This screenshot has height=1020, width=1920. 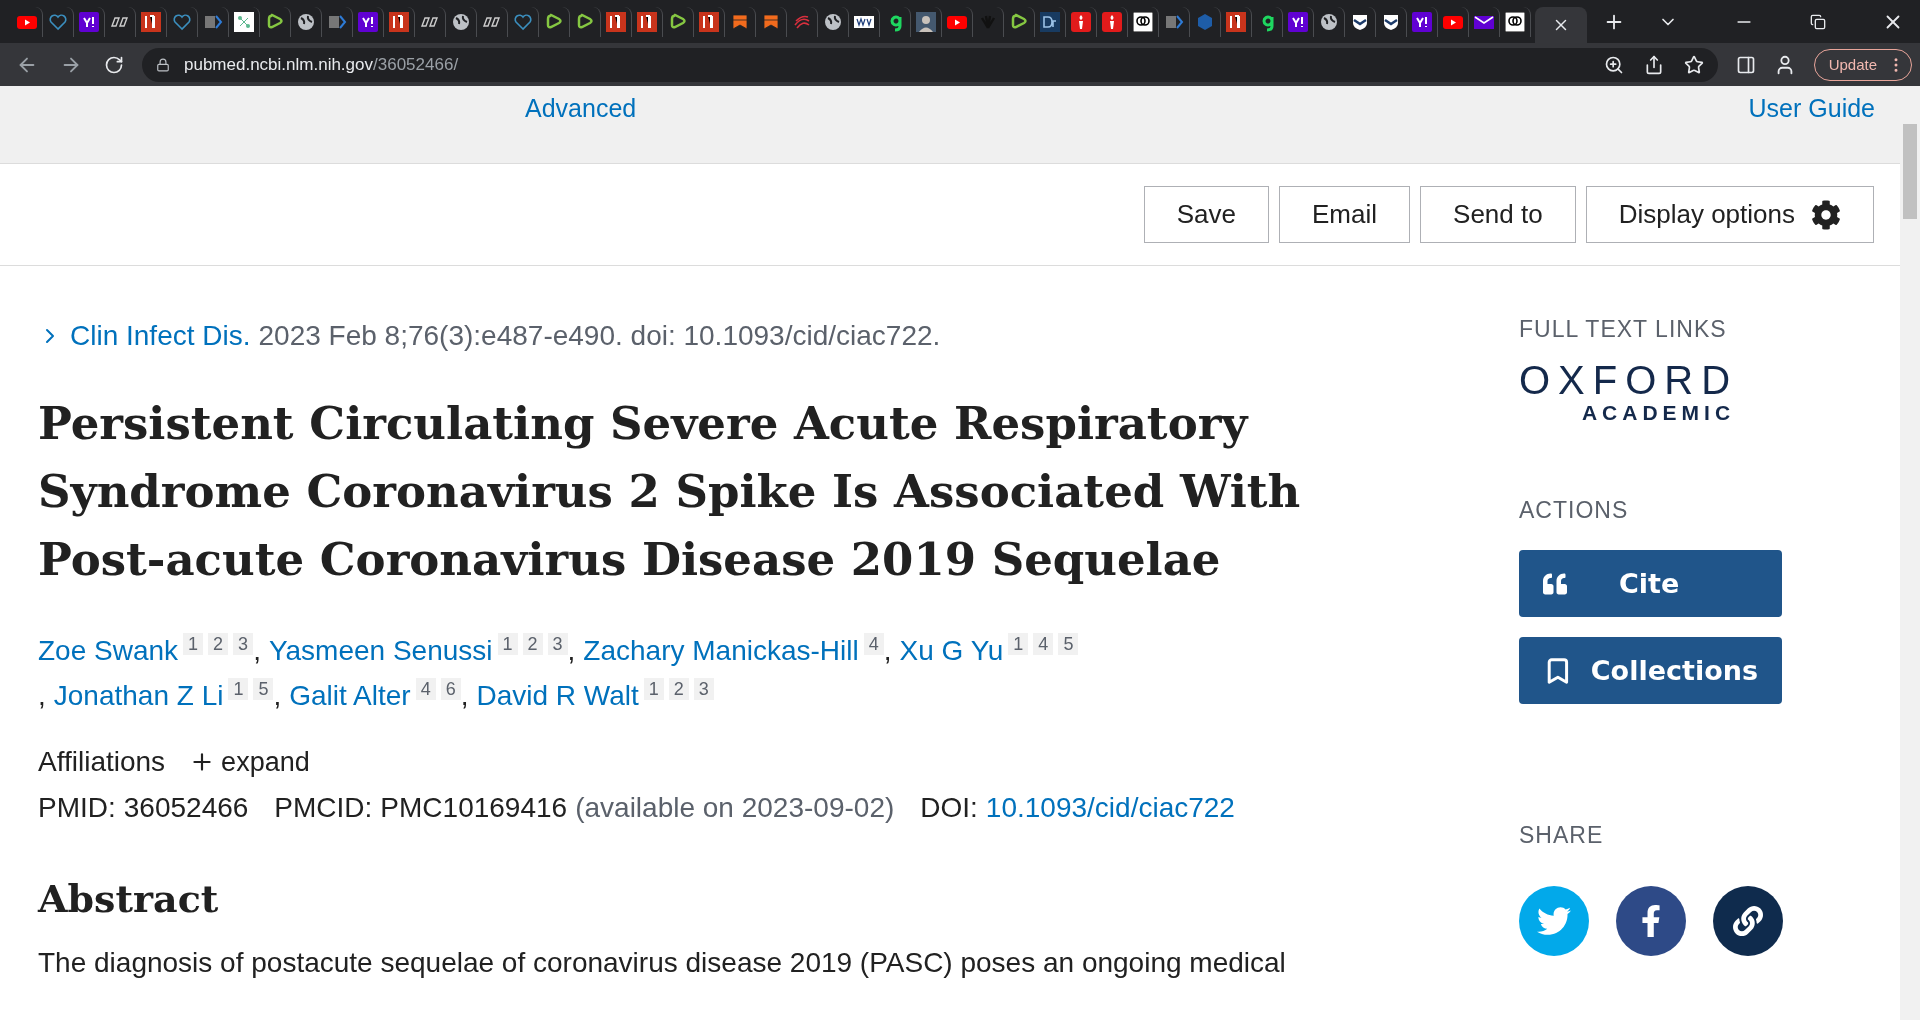 What do you see at coordinates (1826, 214) in the screenshot?
I see `settings-icon` at bounding box center [1826, 214].